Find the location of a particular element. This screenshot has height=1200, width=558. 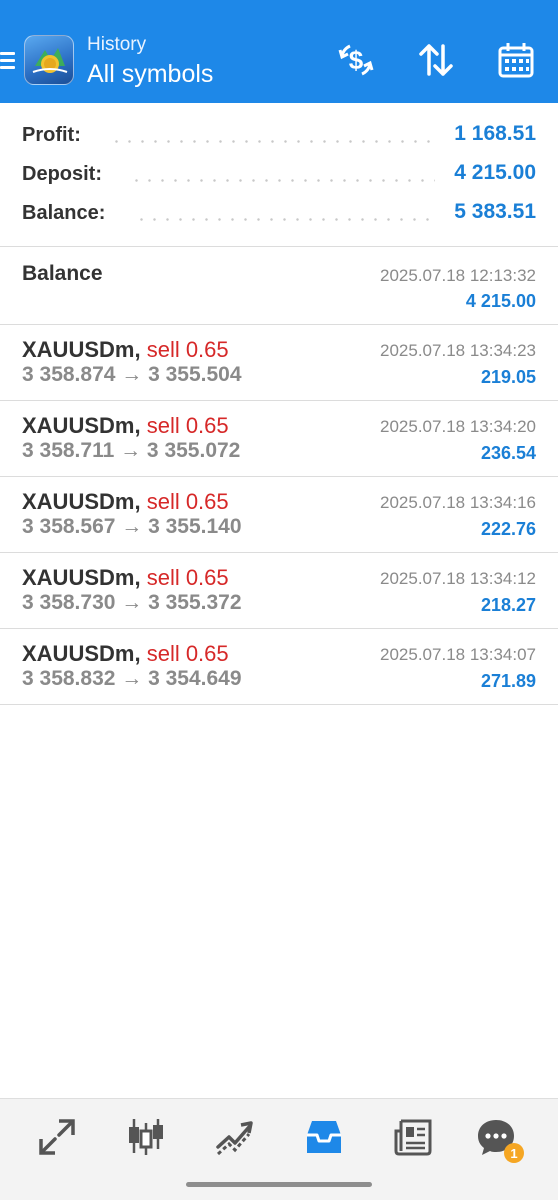

summary-label: Profit: is located at coordinates (51, 135).